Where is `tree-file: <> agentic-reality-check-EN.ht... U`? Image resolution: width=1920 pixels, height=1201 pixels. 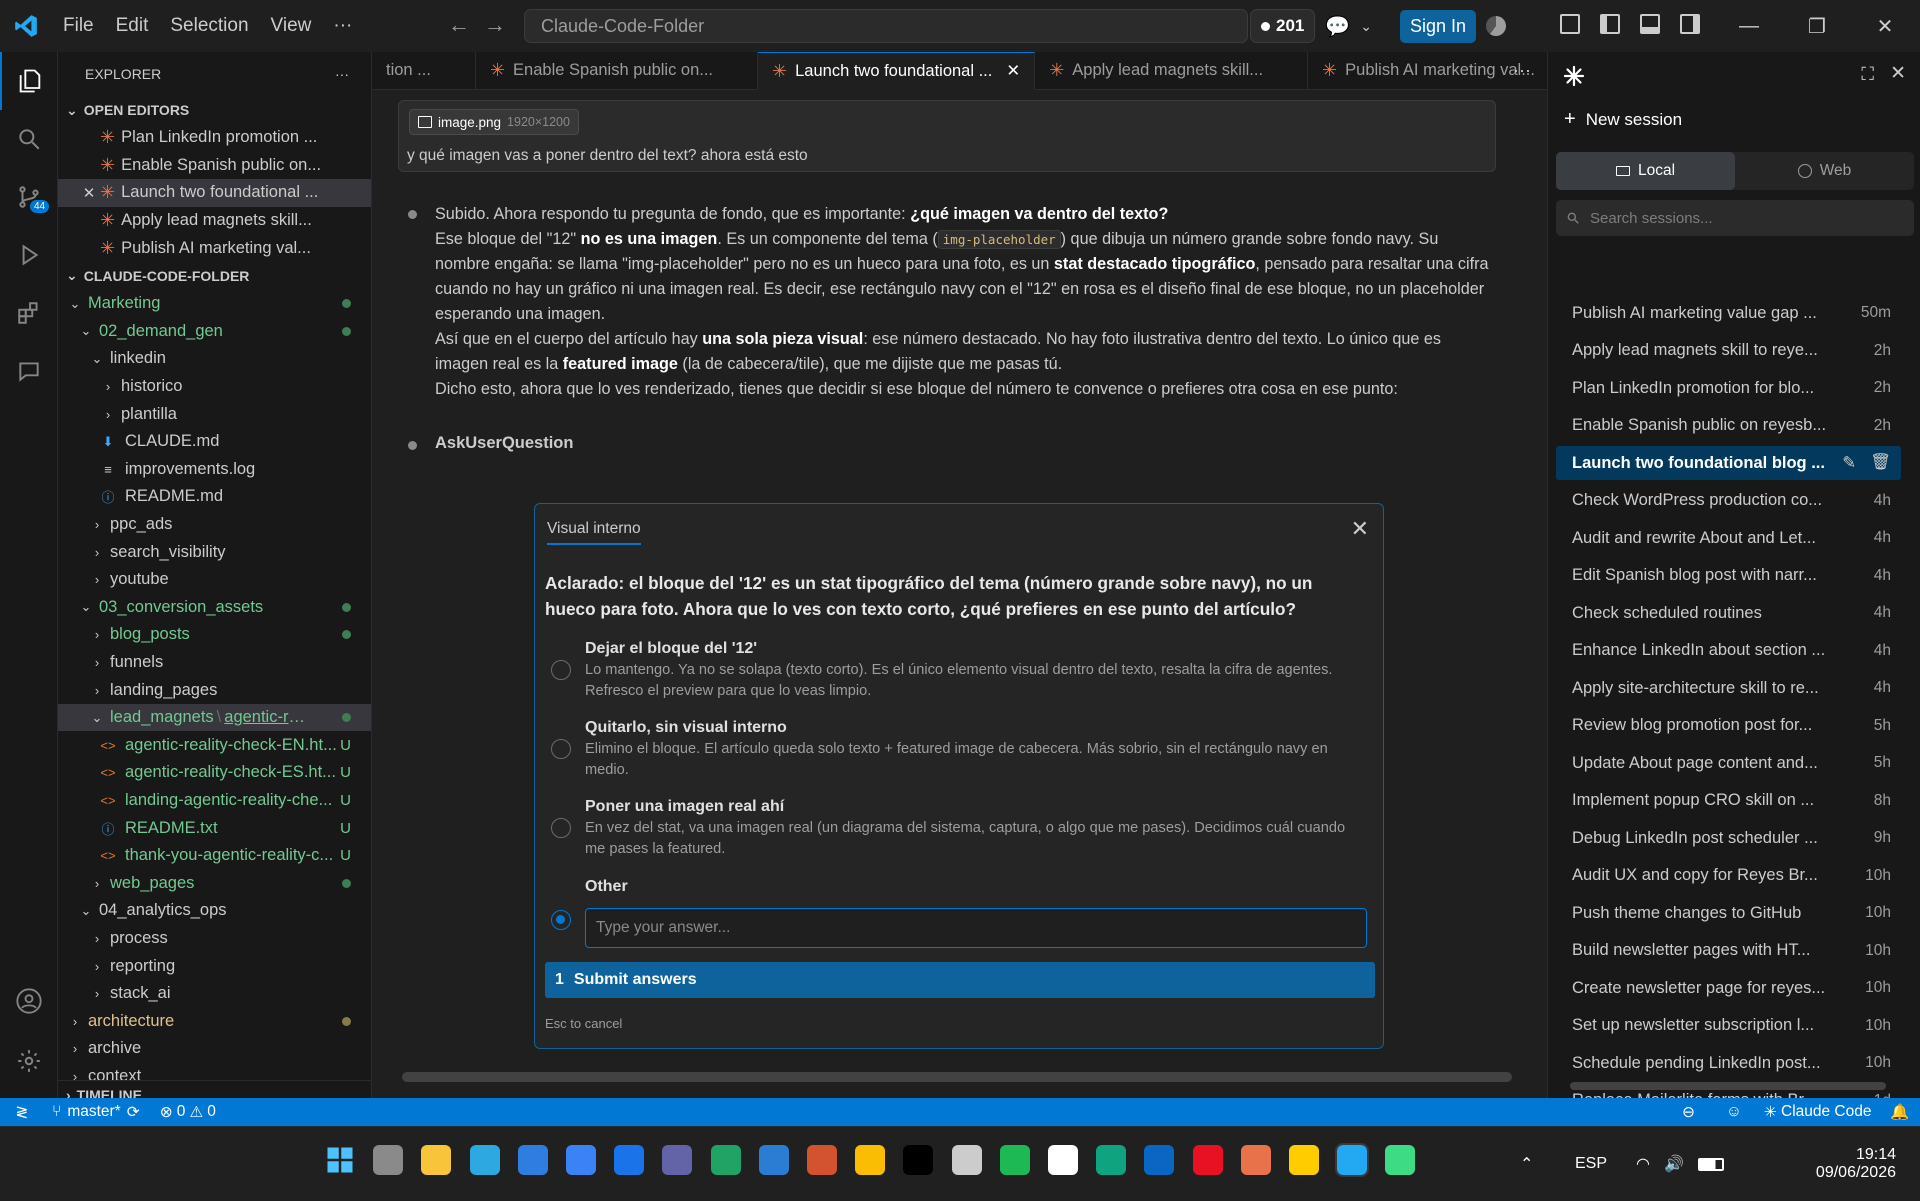
tree-file: <> agentic-reality-check-EN.ht... U is located at coordinates (214, 745).